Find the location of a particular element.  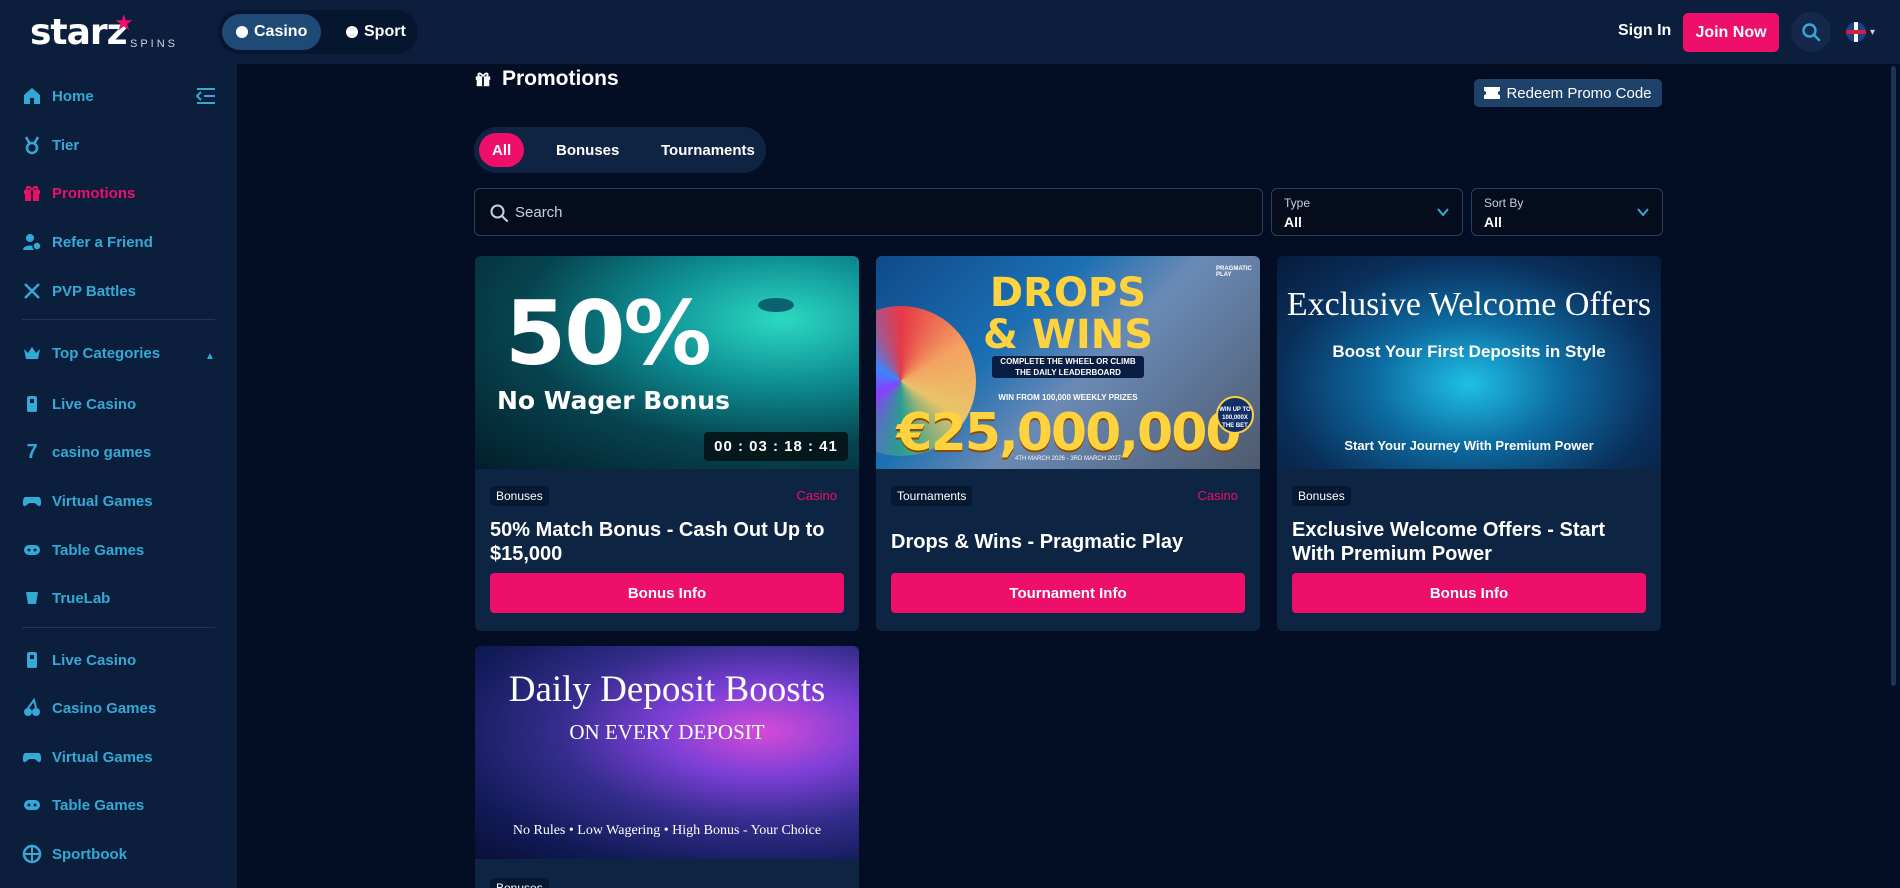

sidebar-item-casino-games-2: Casino Games is located at coordinates (89, 708).